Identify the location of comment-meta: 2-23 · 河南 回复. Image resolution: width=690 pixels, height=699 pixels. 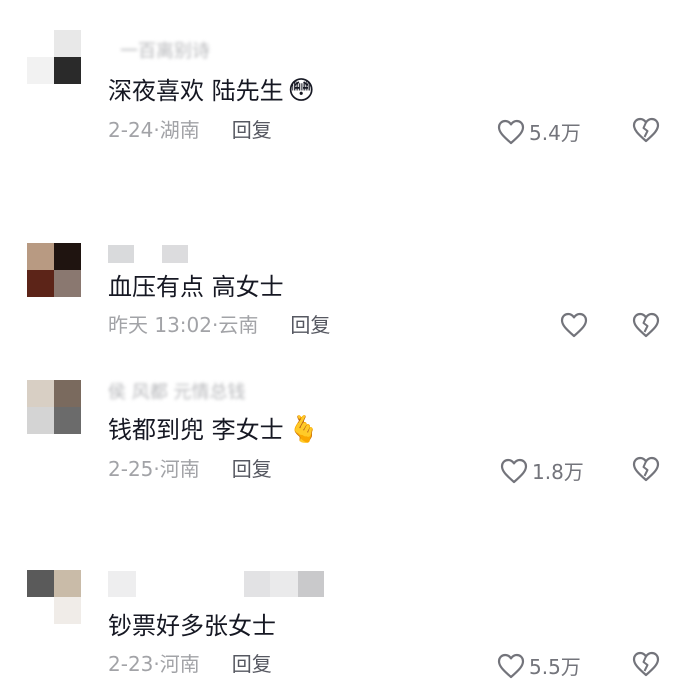
(190, 664).